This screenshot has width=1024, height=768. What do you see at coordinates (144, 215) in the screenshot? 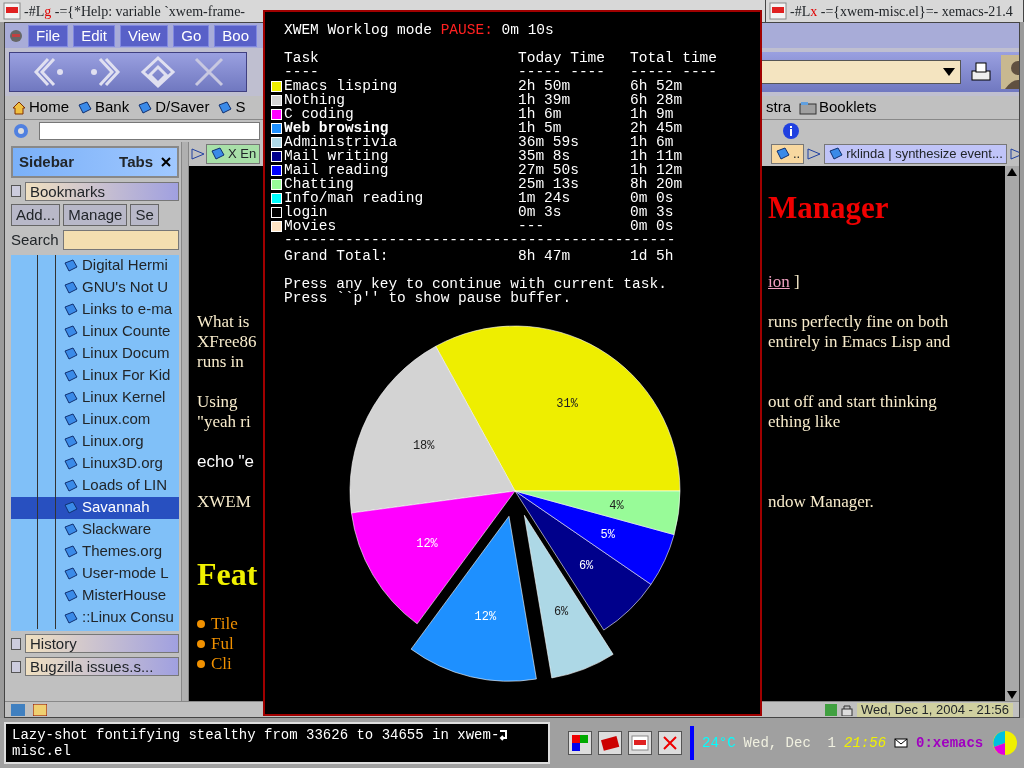
I see `sidebar-button: Se` at bounding box center [144, 215].